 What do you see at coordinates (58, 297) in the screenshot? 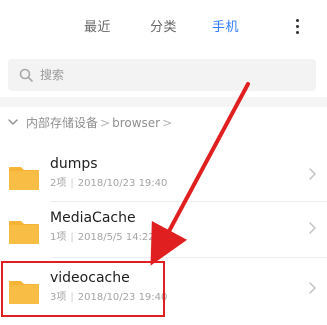
I see `folder-item-count: 3项` at bounding box center [58, 297].